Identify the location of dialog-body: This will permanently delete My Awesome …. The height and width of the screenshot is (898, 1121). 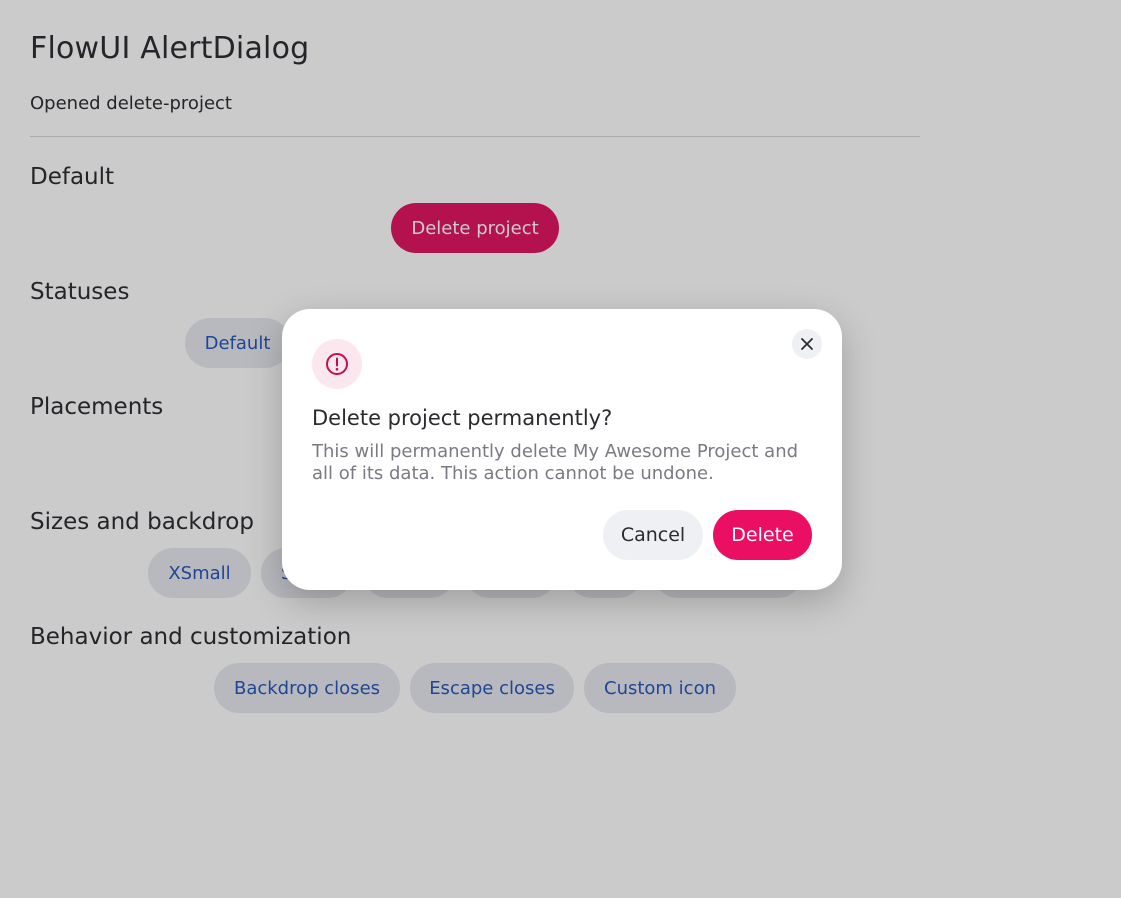
(555, 462).